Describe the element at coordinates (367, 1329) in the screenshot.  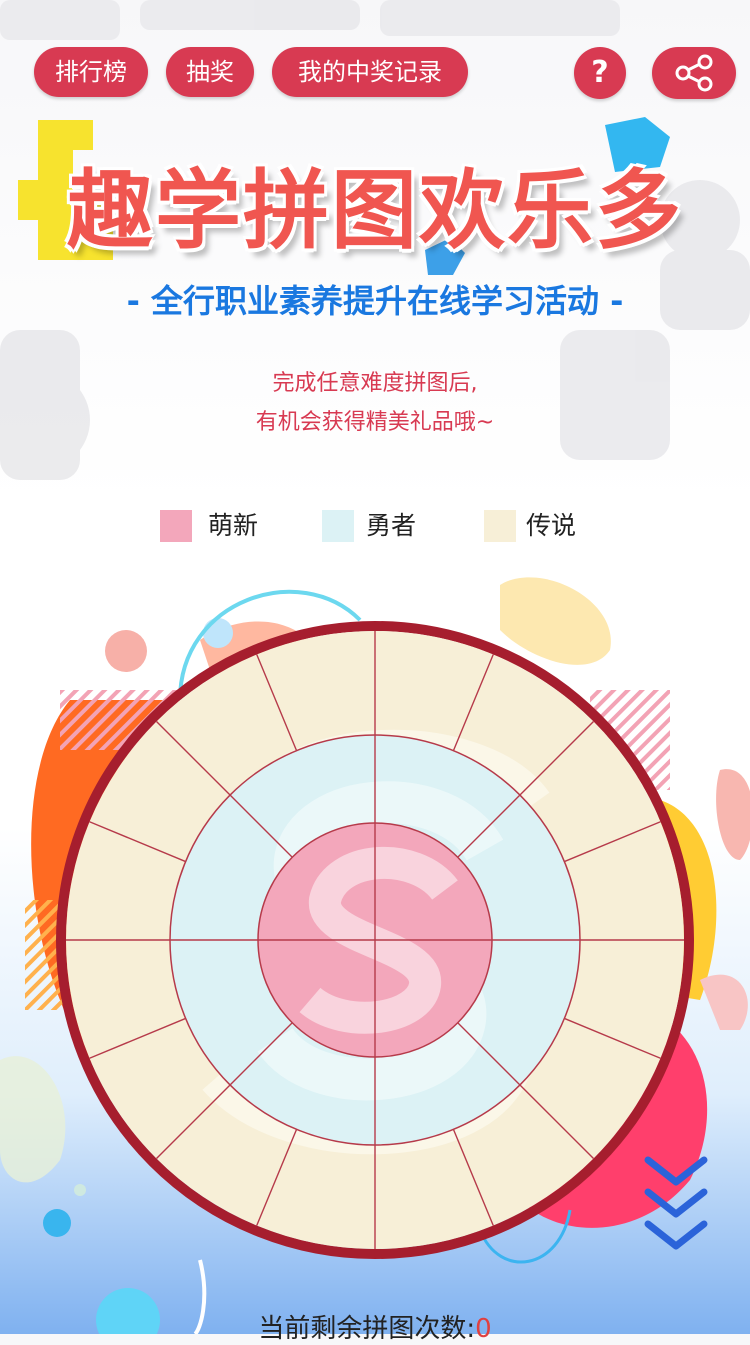
I see `remaining-attempts-label: 当前剩余拼图次数:` at that location.